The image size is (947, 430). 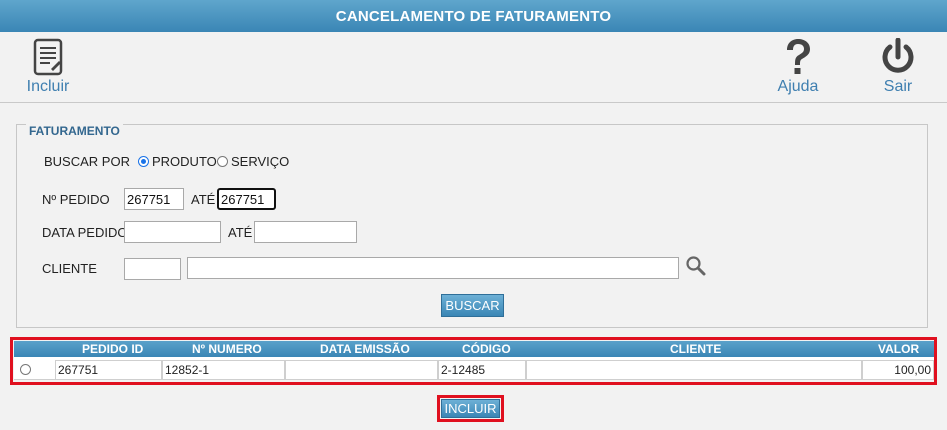 What do you see at coordinates (112, 349) in the screenshot?
I see `col-header-pedido-id: PEDIDO ID` at bounding box center [112, 349].